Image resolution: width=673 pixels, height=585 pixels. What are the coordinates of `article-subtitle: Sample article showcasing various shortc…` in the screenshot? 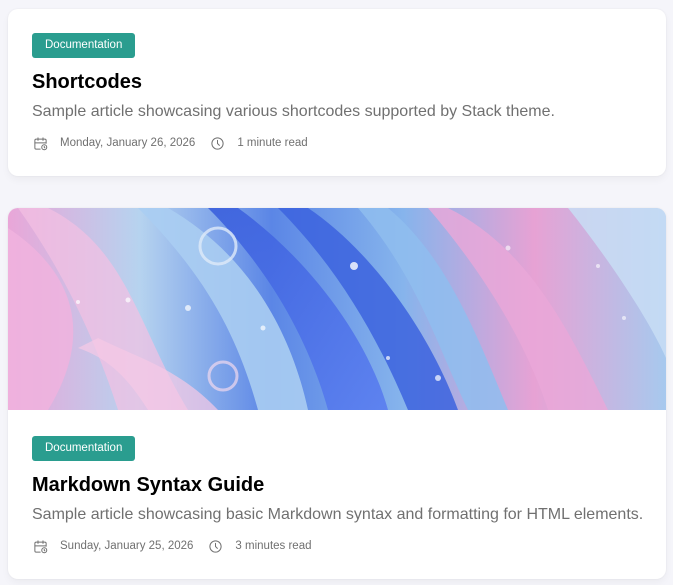 It's located at (293, 111).